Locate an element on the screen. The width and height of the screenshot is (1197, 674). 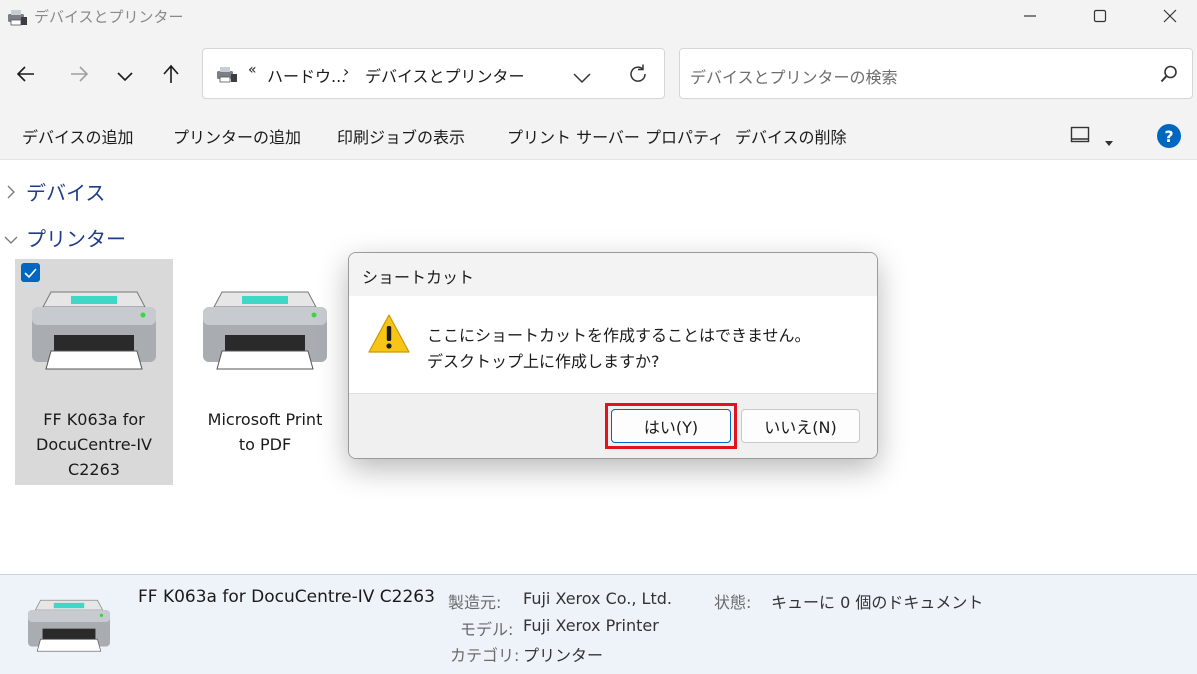
help-icon: ? is located at coordinates (1169, 136).